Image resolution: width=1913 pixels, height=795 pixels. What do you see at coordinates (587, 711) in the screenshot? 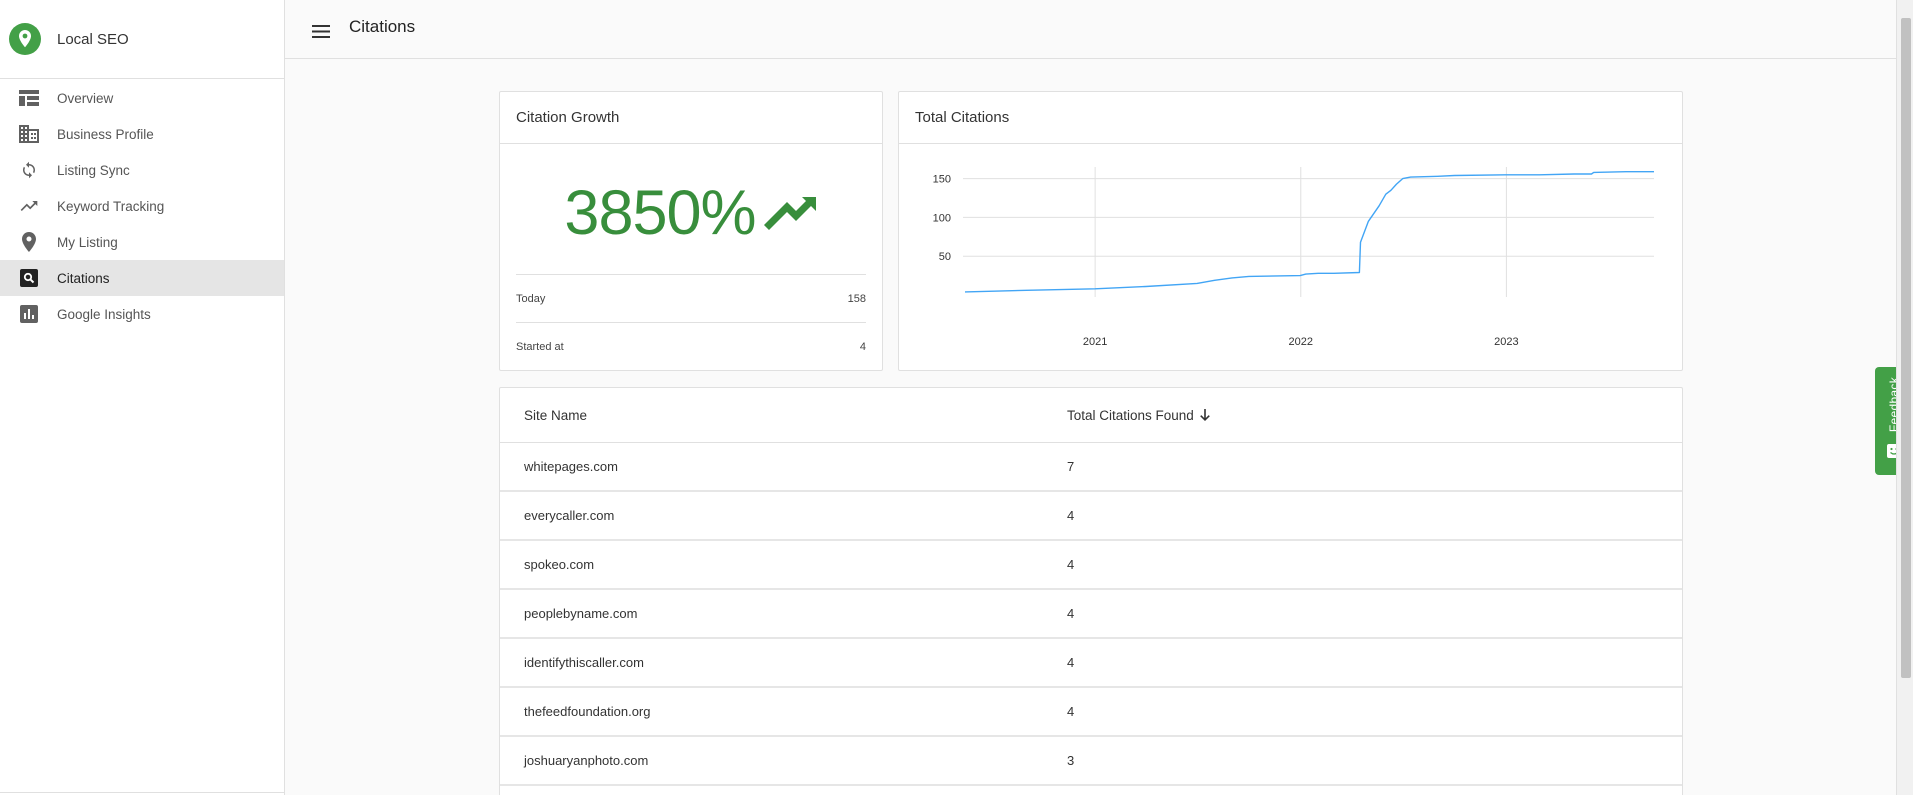
I see `site-name-cell: thefeedfoundation.org` at bounding box center [587, 711].